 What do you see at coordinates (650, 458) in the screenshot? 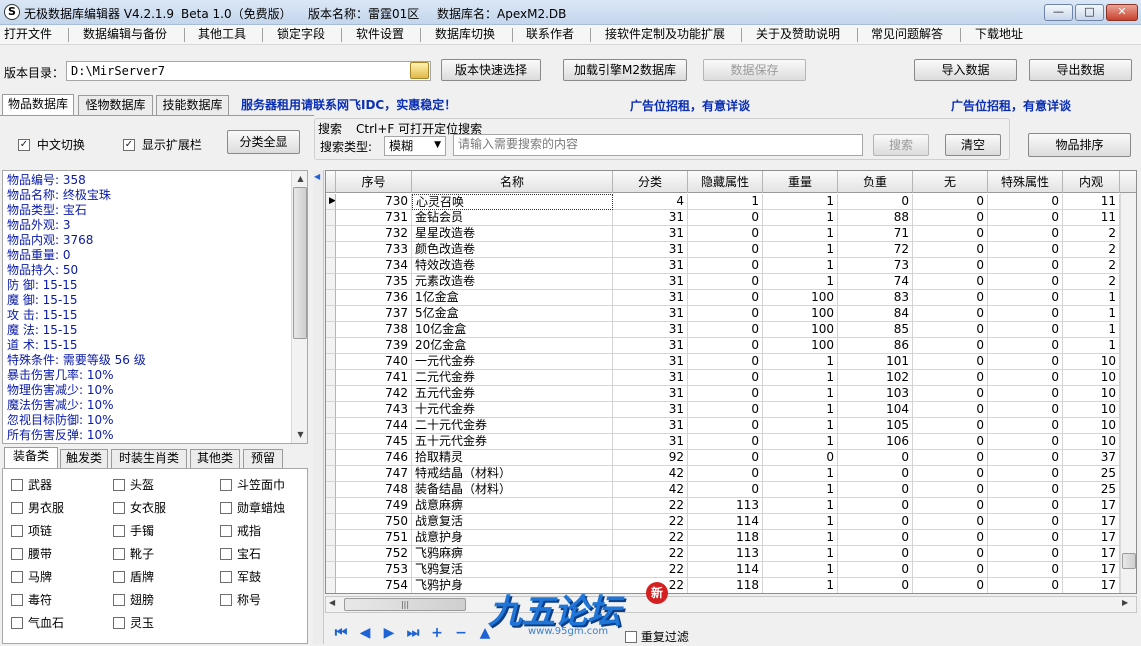
I see `table-cell: 92` at bounding box center [650, 458].